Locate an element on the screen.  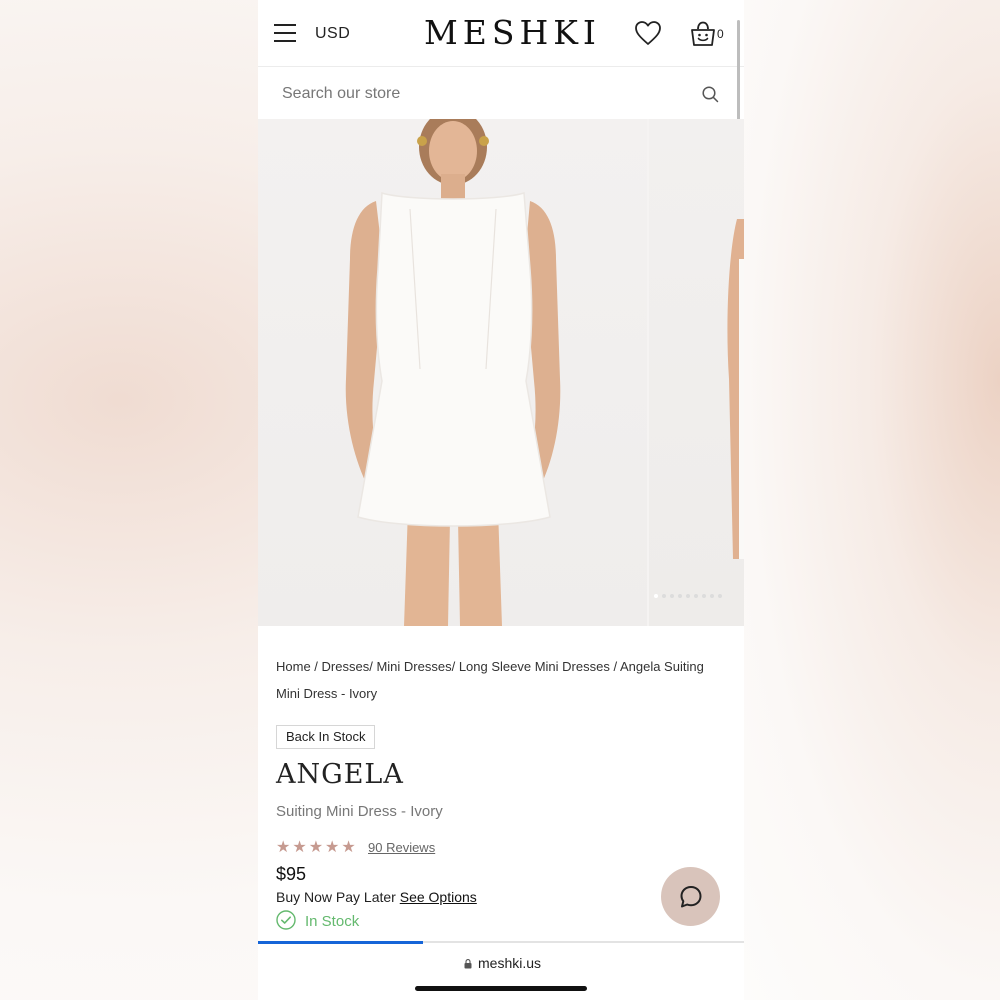
menu-icon is located at coordinates (285, 33).